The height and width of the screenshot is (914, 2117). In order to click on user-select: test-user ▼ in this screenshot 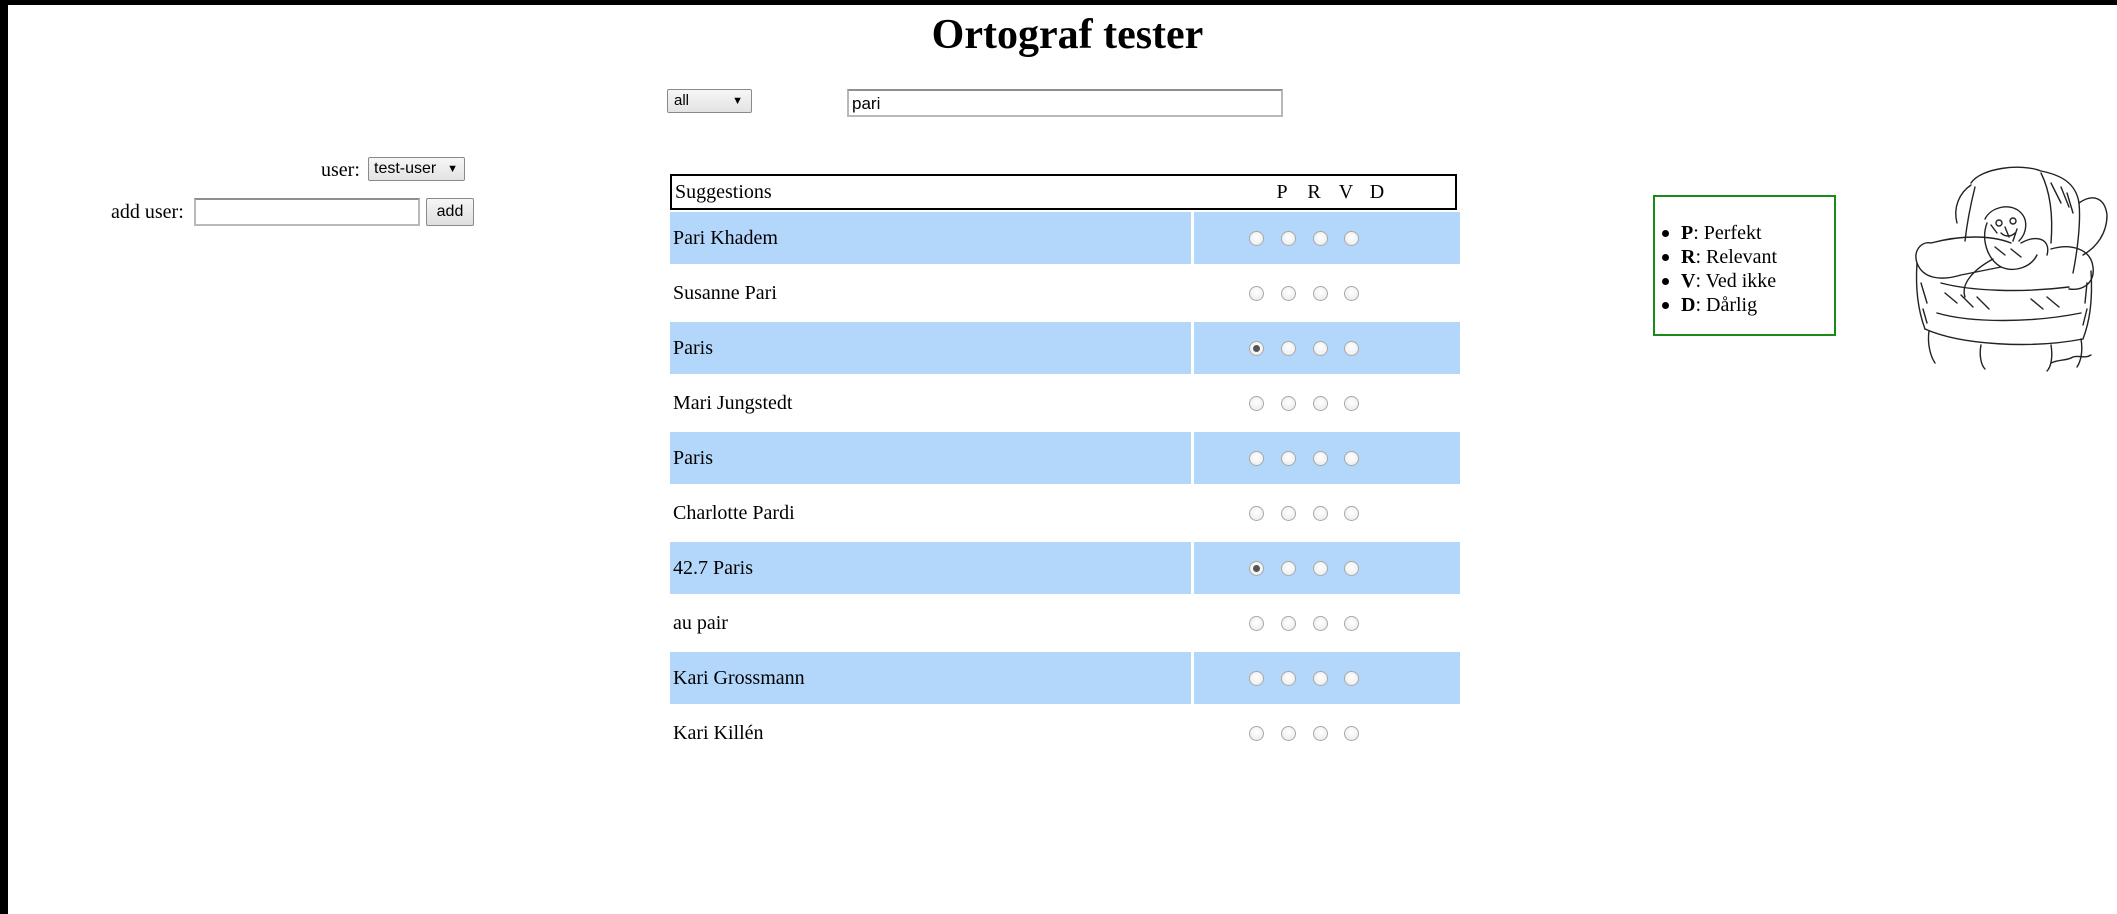, I will do `click(416, 169)`.